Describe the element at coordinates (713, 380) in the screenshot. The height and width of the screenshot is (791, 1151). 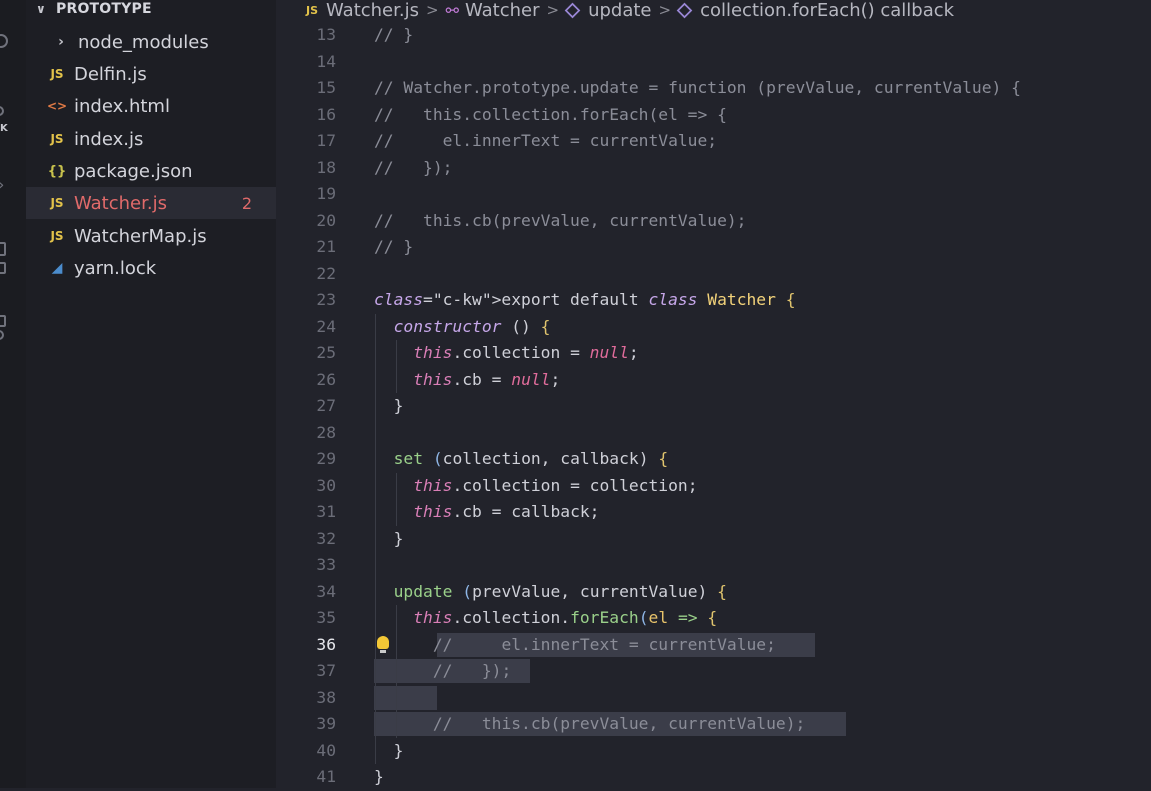
I see `code-line: 26 this.cb = null;` at that location.